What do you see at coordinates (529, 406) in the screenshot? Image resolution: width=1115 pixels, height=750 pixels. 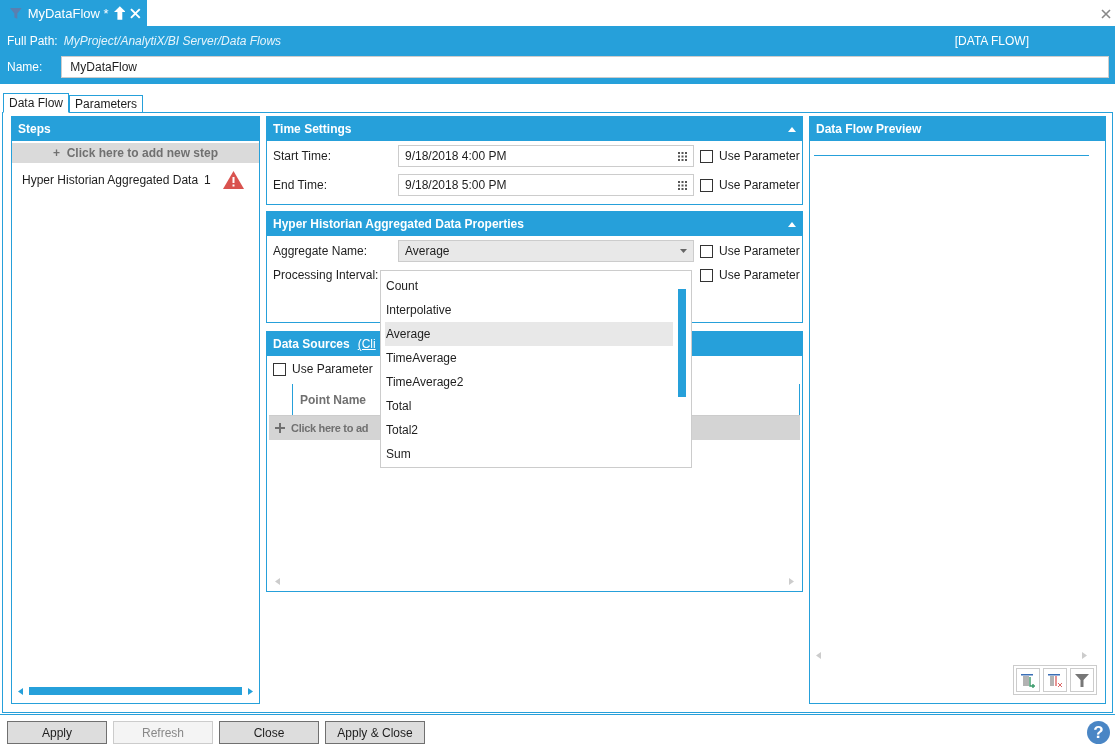 I see `dropdown-option: Total` at bounding box center [529, 406].